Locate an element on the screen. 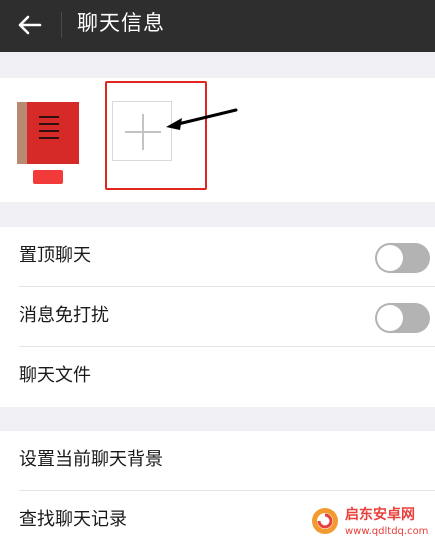 The image size is (435, 545). member-avatar is located at coordinates (48, 133).